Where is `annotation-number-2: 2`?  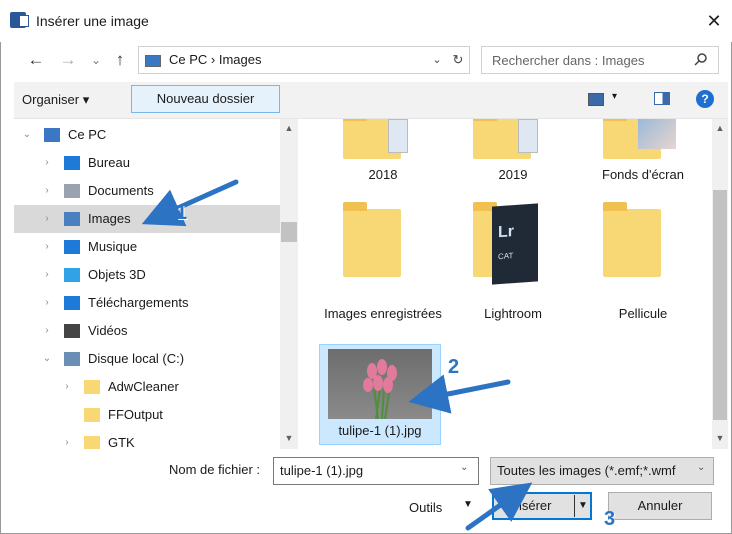
annotation-number-2: 2 is located at coordinates (454, 367).